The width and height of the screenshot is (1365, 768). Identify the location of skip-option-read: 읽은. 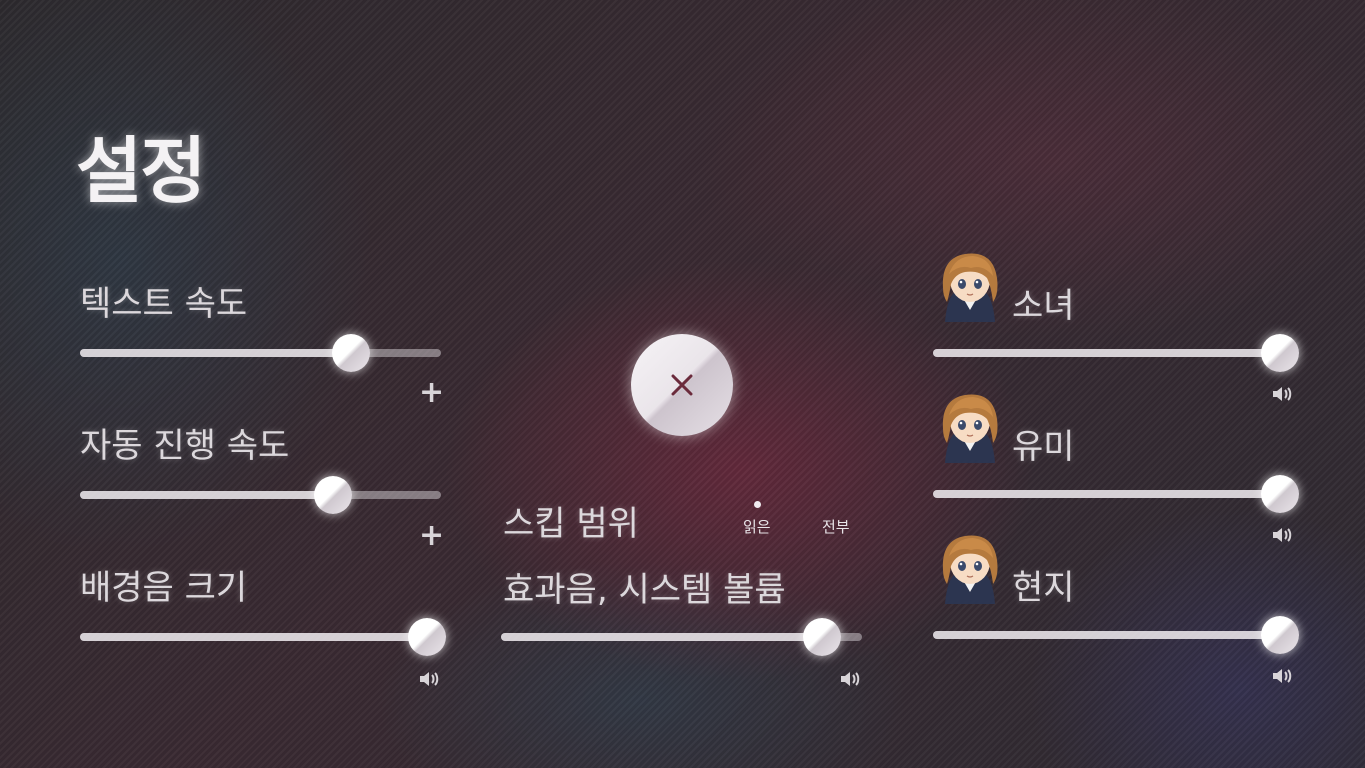
(757, 526).